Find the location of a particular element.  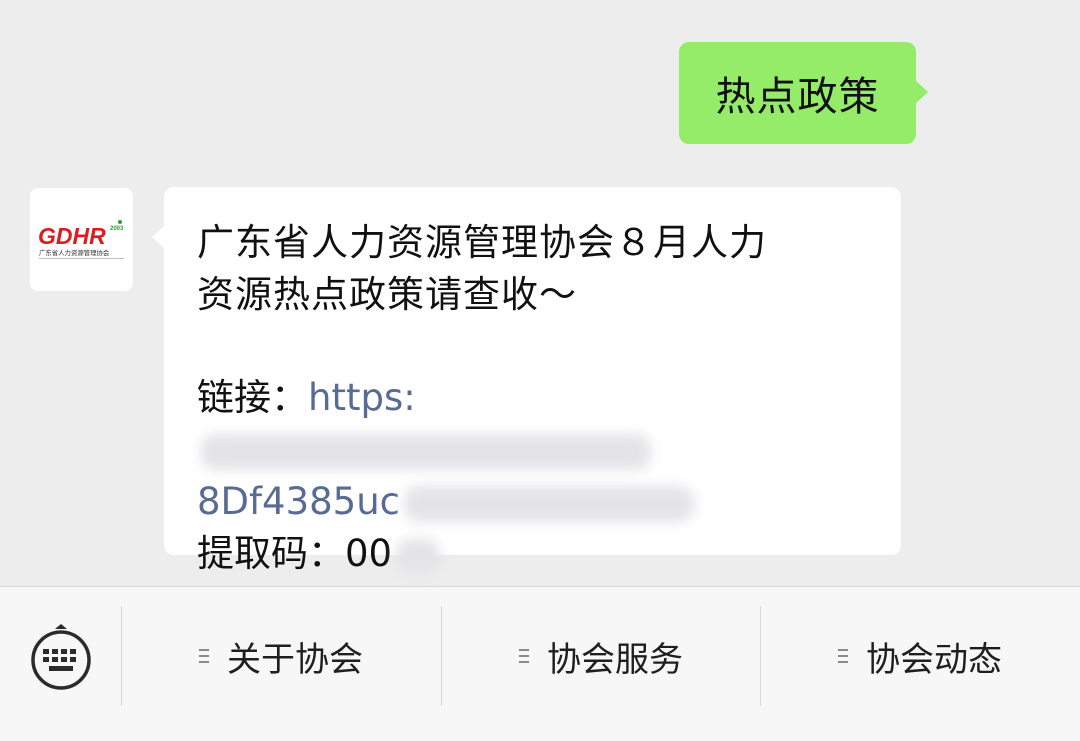

official-account-avatar: GDHR 2003 广东省人力资源管理协会 is located at coordinates (81, 239).